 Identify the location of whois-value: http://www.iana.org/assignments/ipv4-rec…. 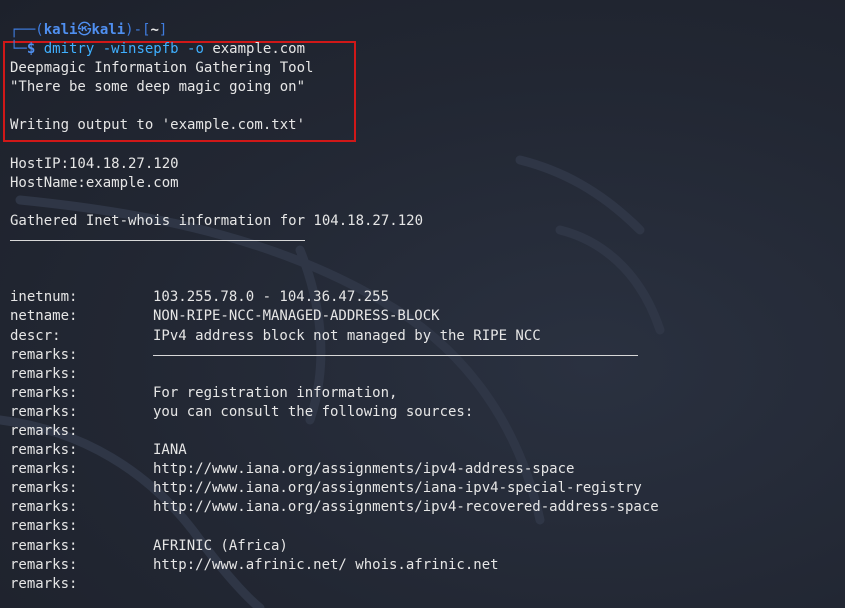
(406, 507).